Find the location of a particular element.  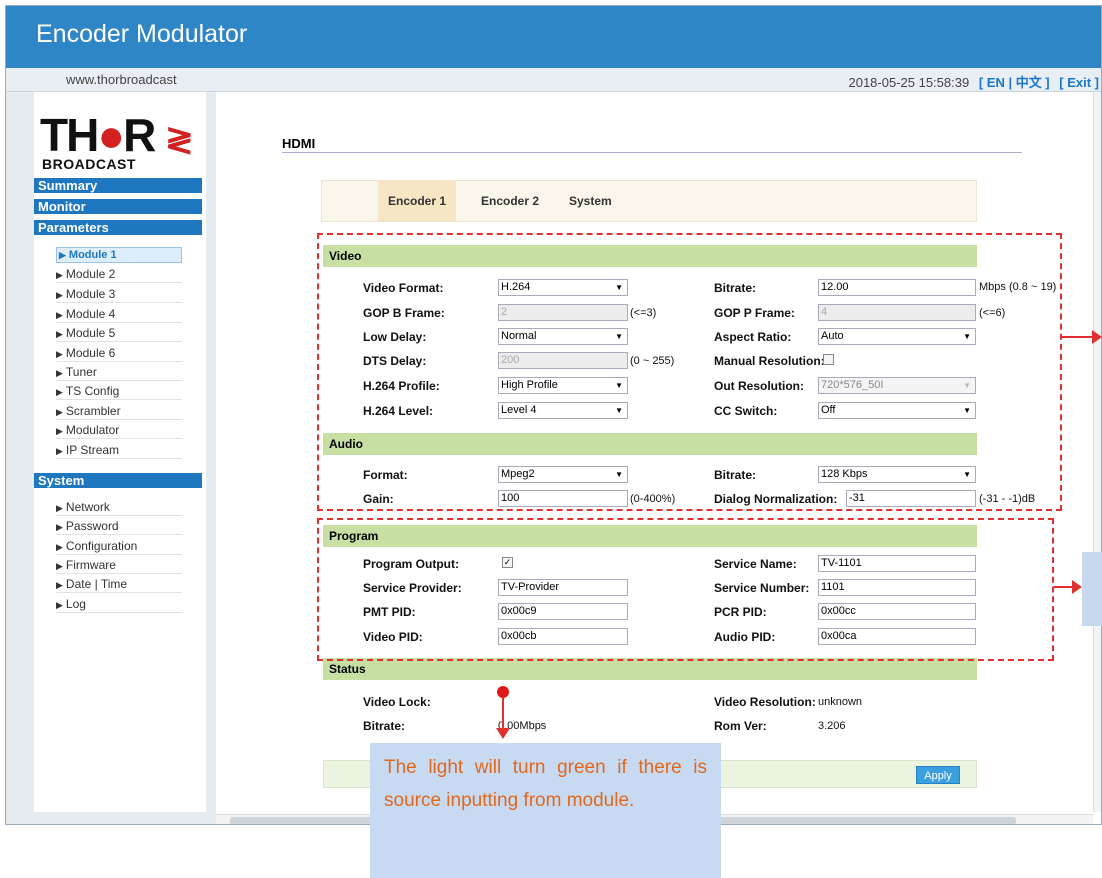

app-title: Encoder Modulator is located at coordinates (142, 34).